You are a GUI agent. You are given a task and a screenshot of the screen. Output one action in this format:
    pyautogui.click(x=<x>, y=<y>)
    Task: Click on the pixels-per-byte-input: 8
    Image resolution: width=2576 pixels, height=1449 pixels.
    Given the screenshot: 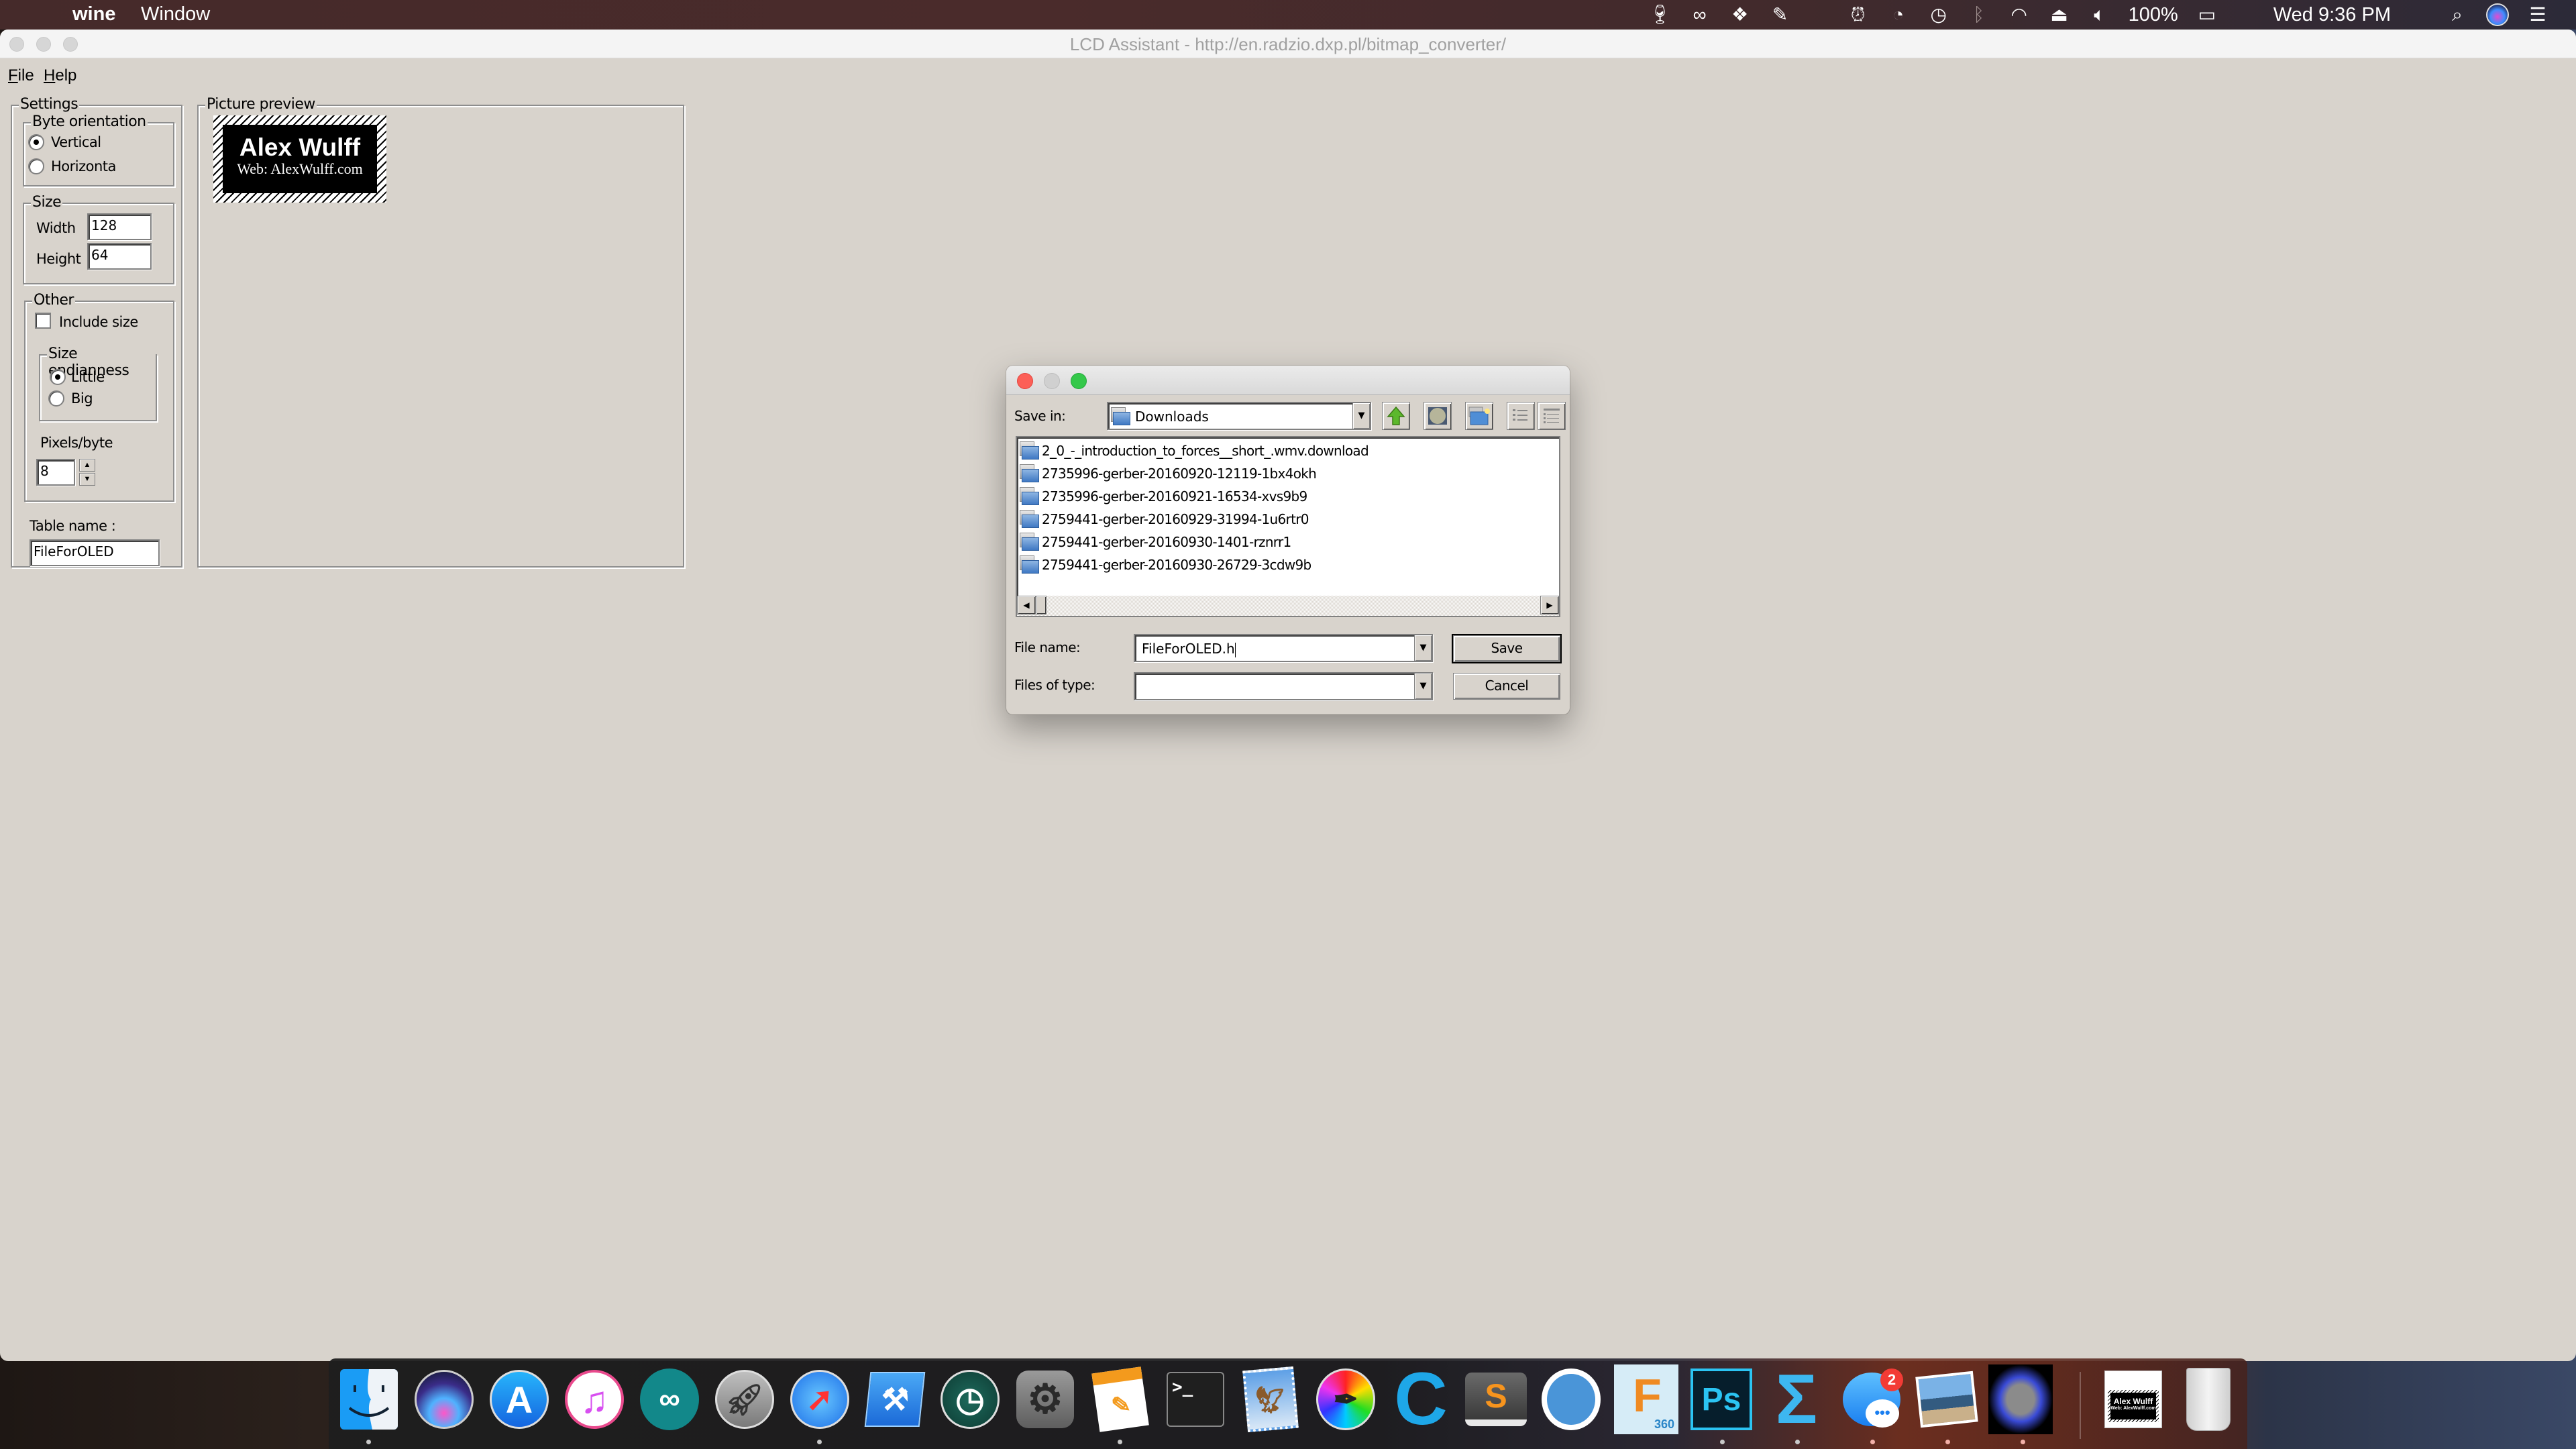 What is the action you would take?
    pyautogui.click(x=55, y=472)
    